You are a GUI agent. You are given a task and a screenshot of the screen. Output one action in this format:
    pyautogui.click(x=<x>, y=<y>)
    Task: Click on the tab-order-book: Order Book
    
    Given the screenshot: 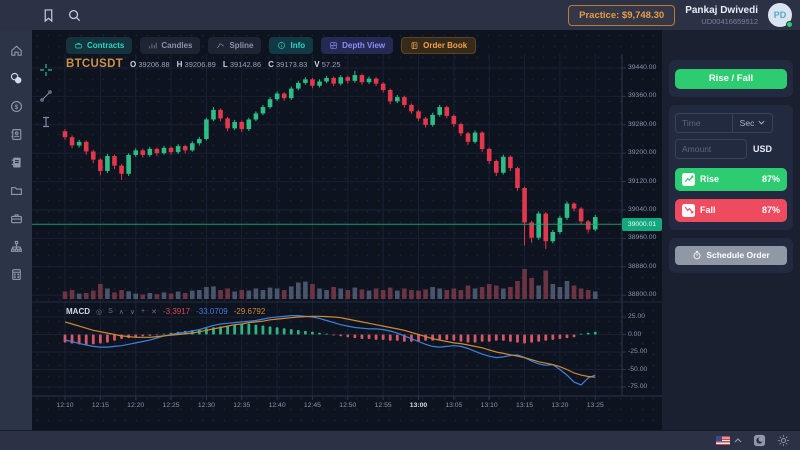 What is the action you would take?
    pyautogui.click(x=439, y=45)
    